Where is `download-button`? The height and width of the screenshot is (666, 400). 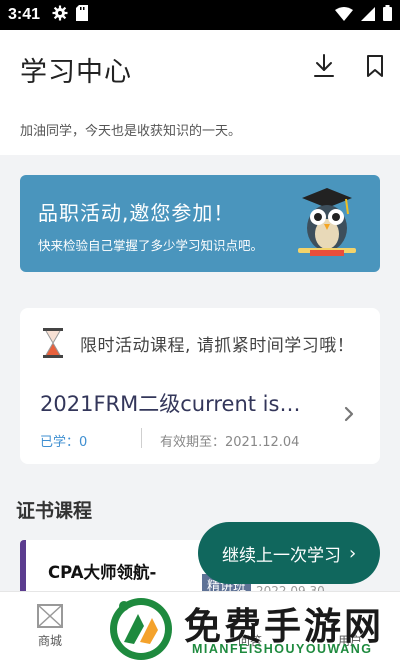
download-button is located at coordinates (324, 66).